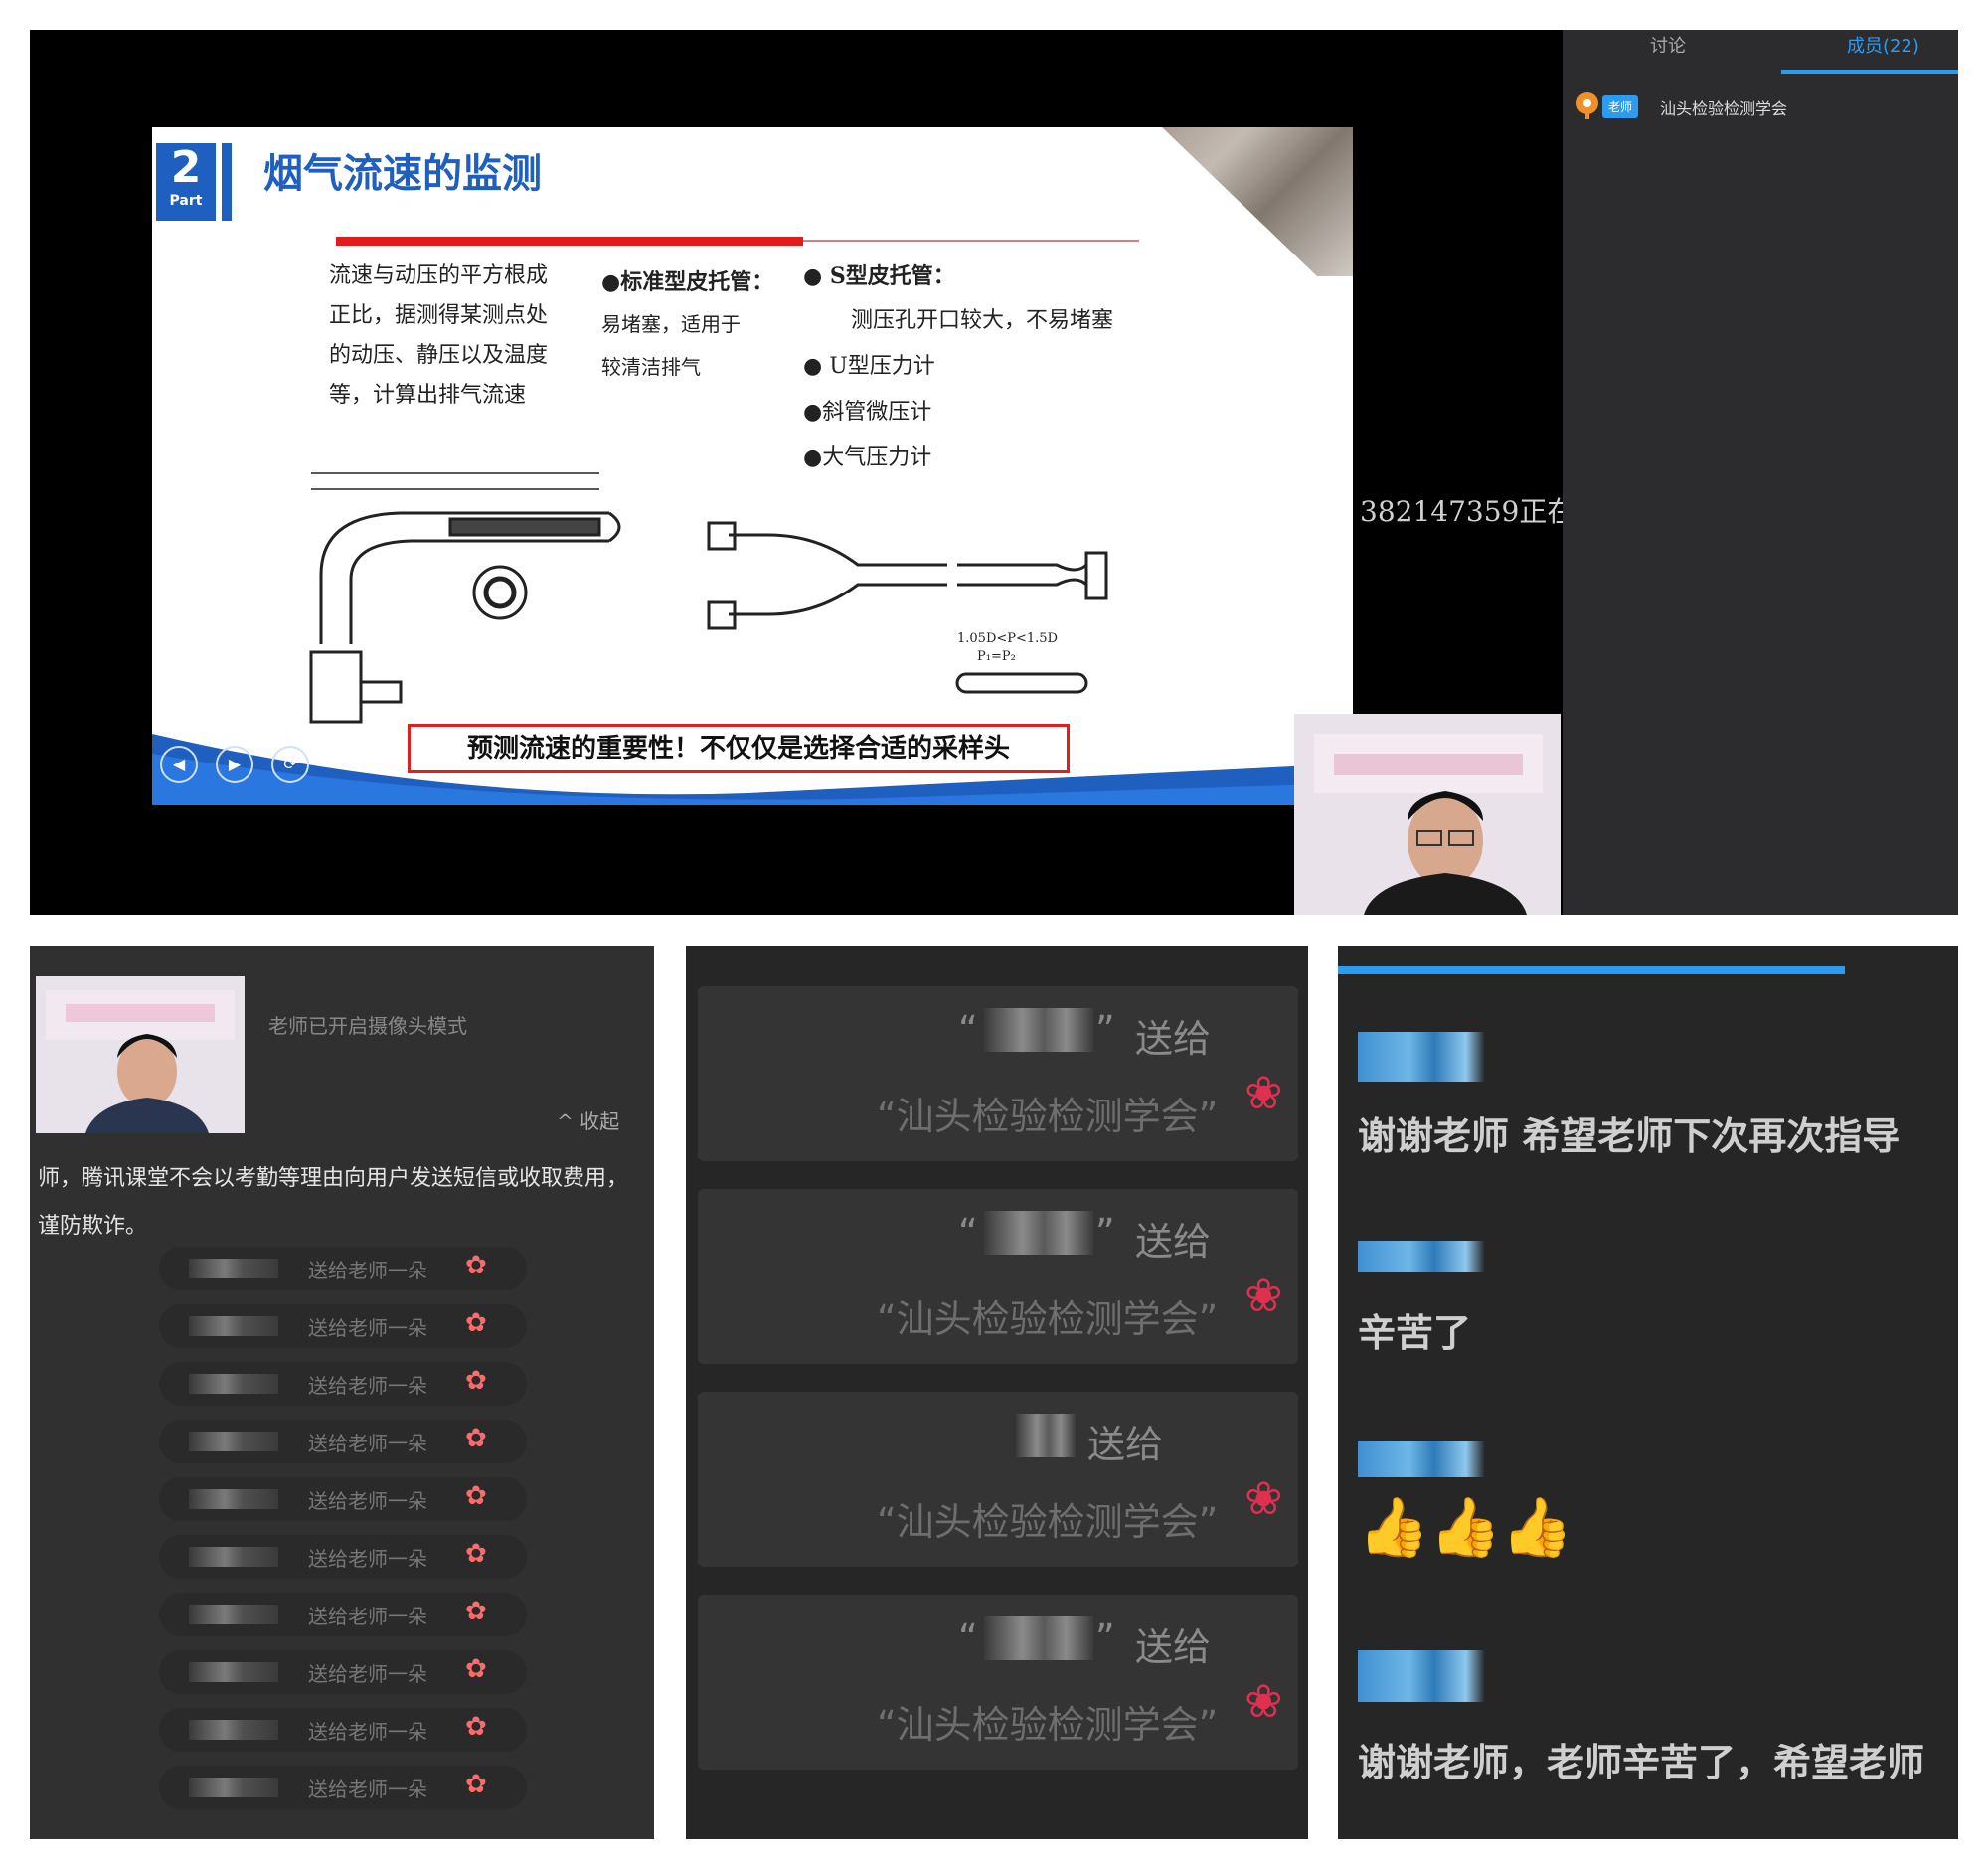 The image size is (1988, 1864). I want to click on teacher-camera-thumbnail, so click(140, 1054).